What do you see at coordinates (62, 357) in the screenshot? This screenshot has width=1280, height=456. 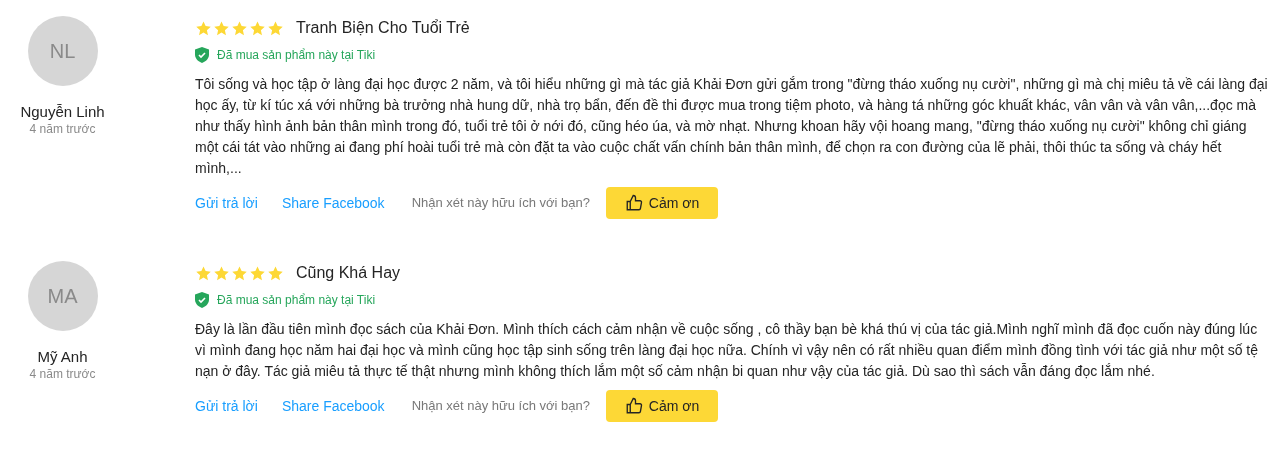 I see `reviewer-name: Mỹ Anh` at bounding box center [62, 357].